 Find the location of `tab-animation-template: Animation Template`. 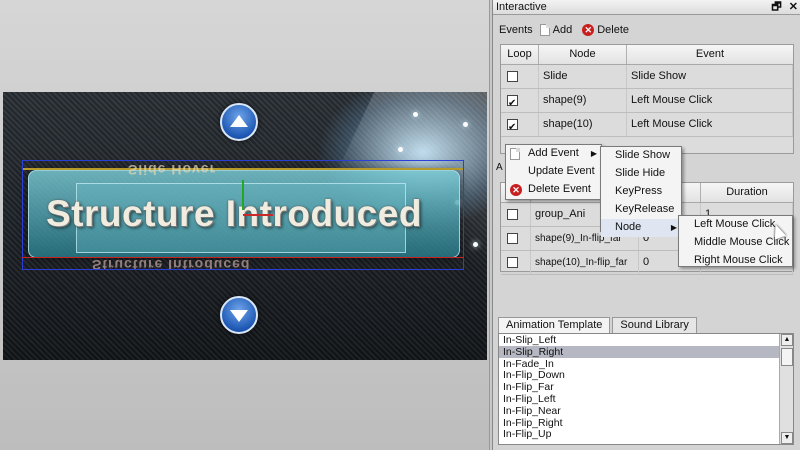

tab-animation-template: Animation Template is located at coordinates (554, 325).